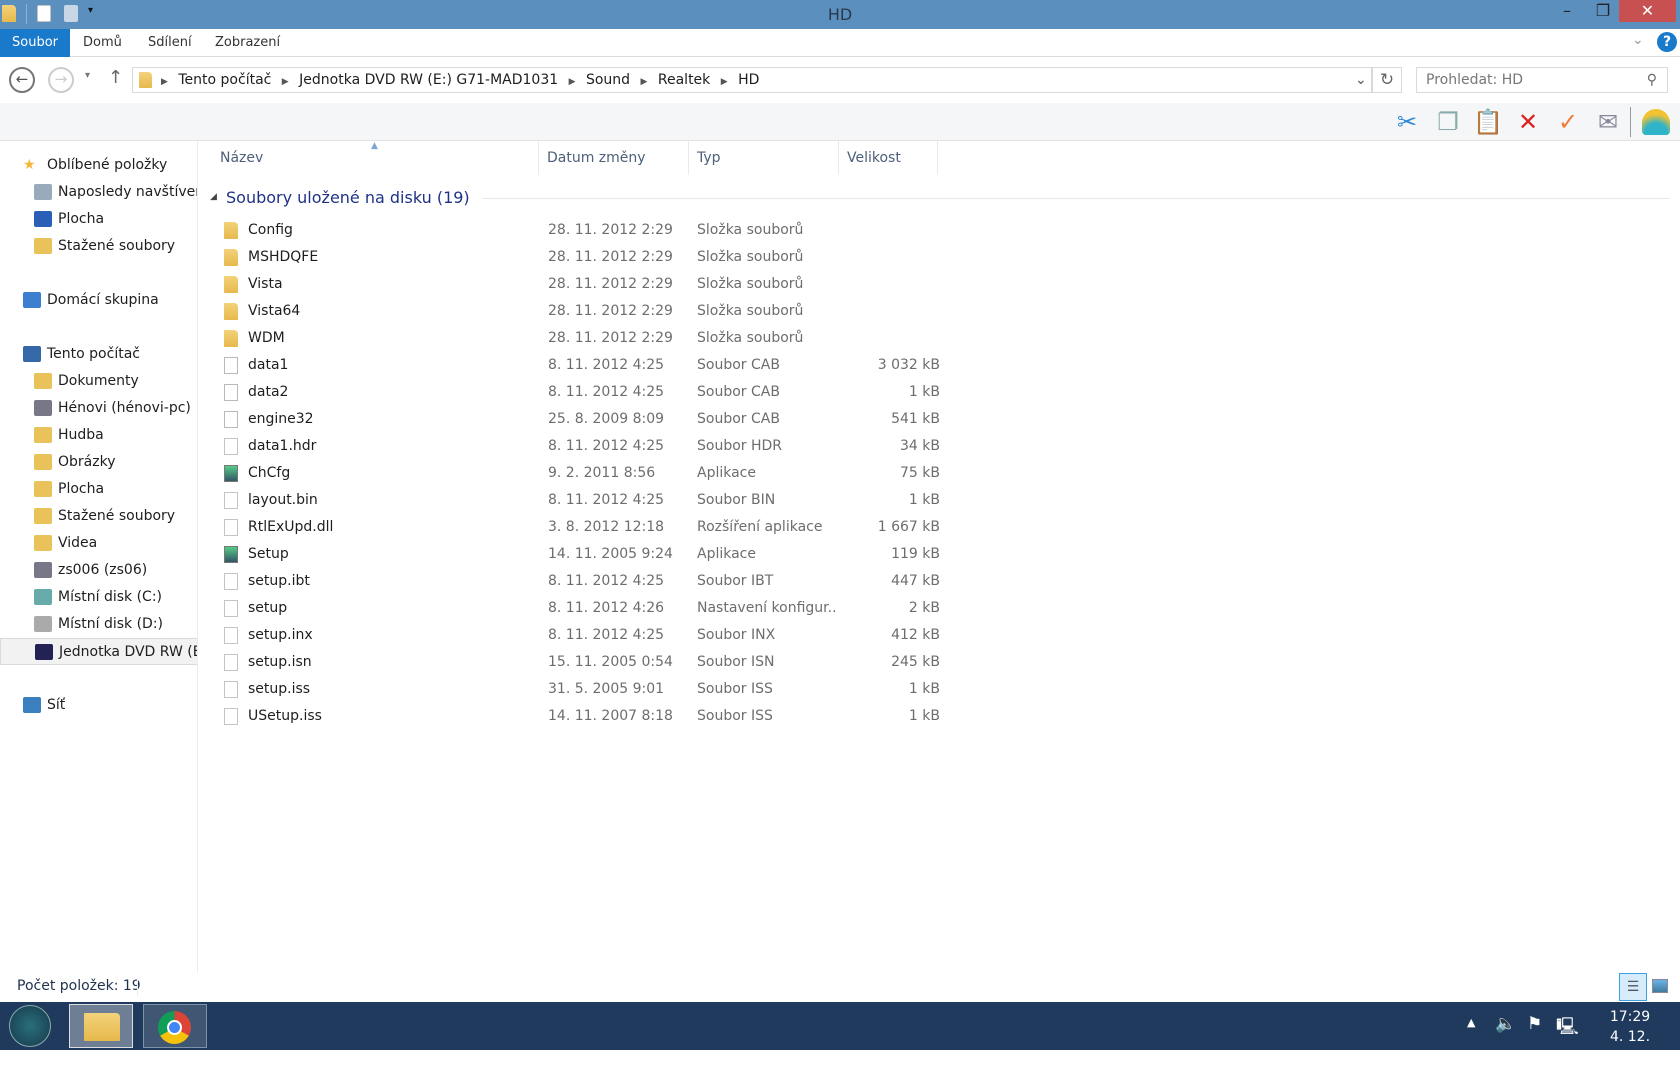 This screenshot has width=1680, height=1067. What do you see at coordinates (606, 608) in the screenshot?
I see `file-date: 8. 11. 2012 4:26` at bounding box center [606, 608].